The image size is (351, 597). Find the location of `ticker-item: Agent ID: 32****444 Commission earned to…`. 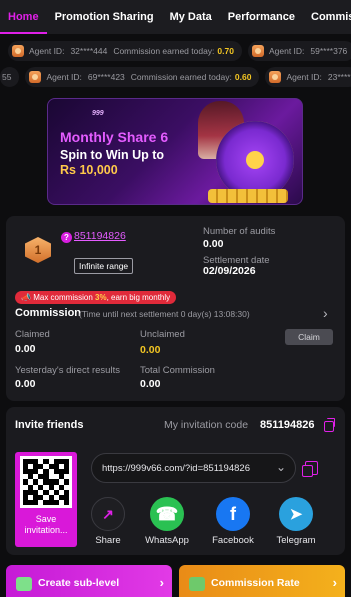

ticker-item: Agent ID: 32****444 Commission earned to… is located at coordinates (125, 51).